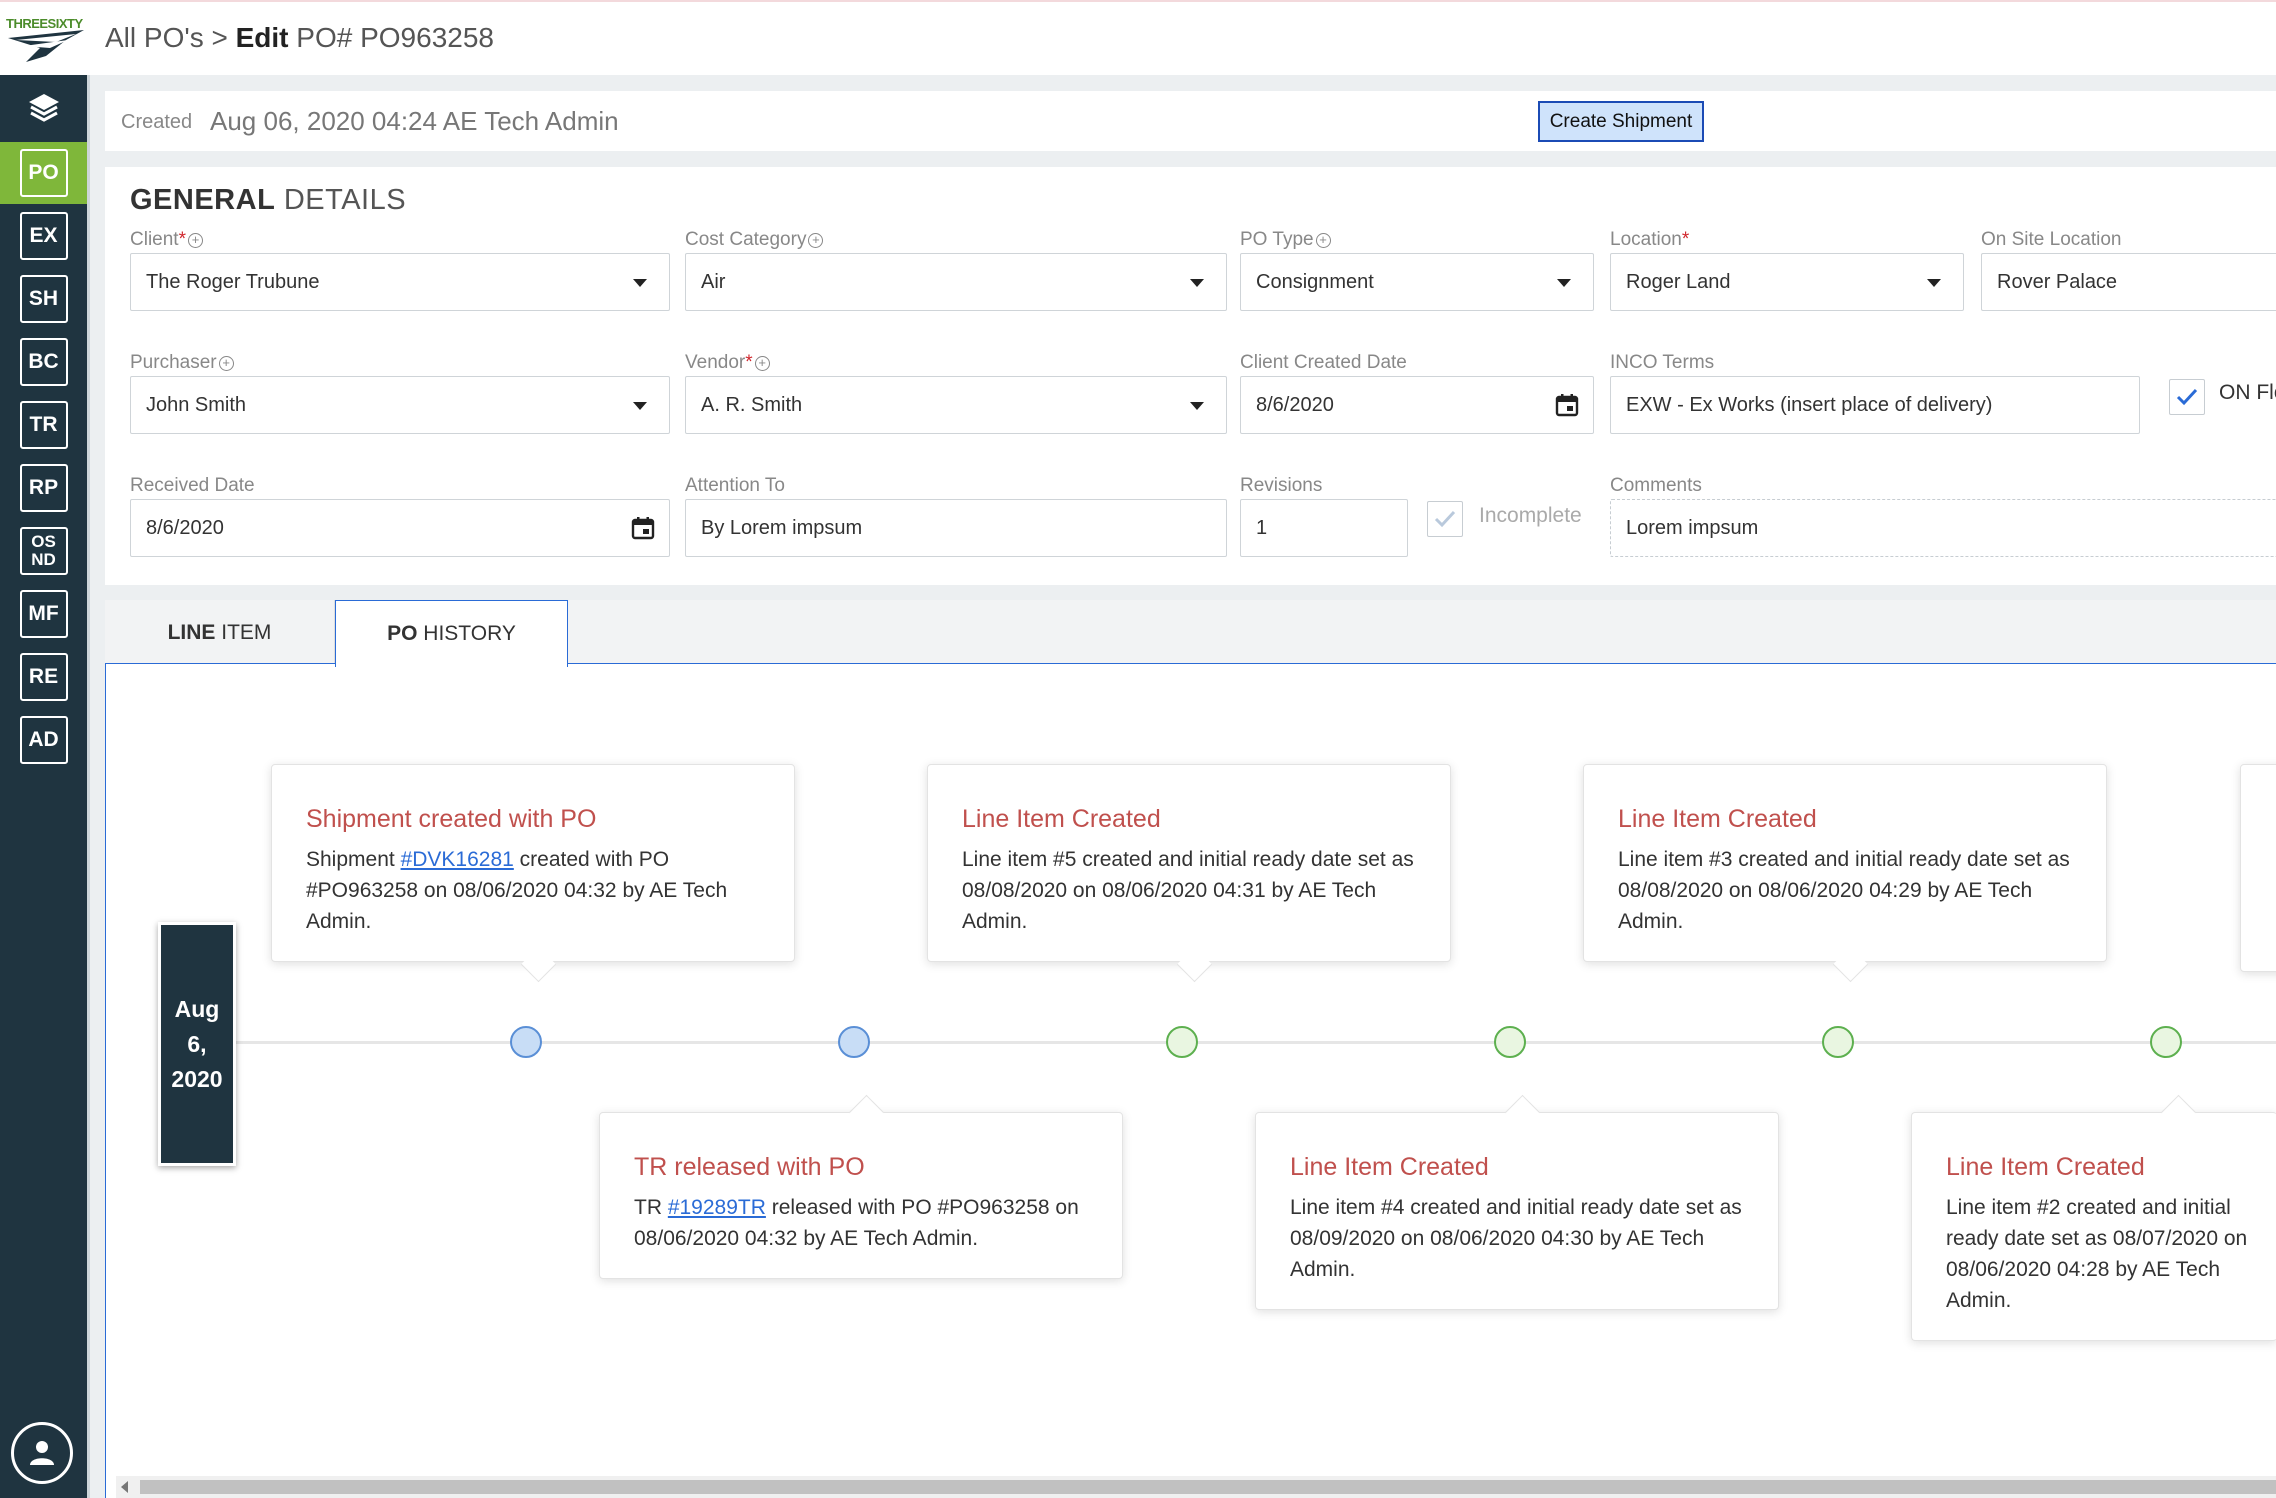 This screenshot has height=1498, width=2276. Describe the element at coordinates (43, 488) in the screenshot. I see `sidebar-item-rp: RP` at that location.